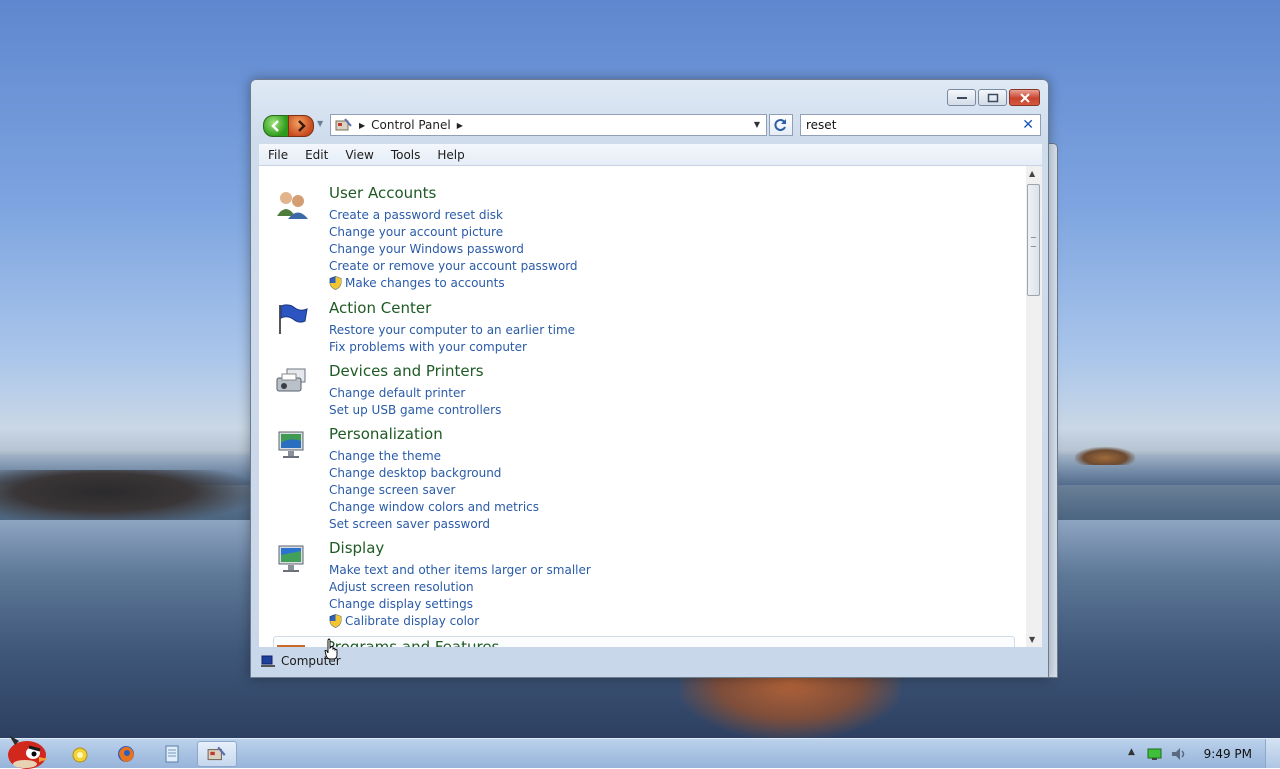  What do you see at coordinates (1228, 754) in the screenshot?
I see `clock: 9:49 PM` at bounding box center [1228, 754].